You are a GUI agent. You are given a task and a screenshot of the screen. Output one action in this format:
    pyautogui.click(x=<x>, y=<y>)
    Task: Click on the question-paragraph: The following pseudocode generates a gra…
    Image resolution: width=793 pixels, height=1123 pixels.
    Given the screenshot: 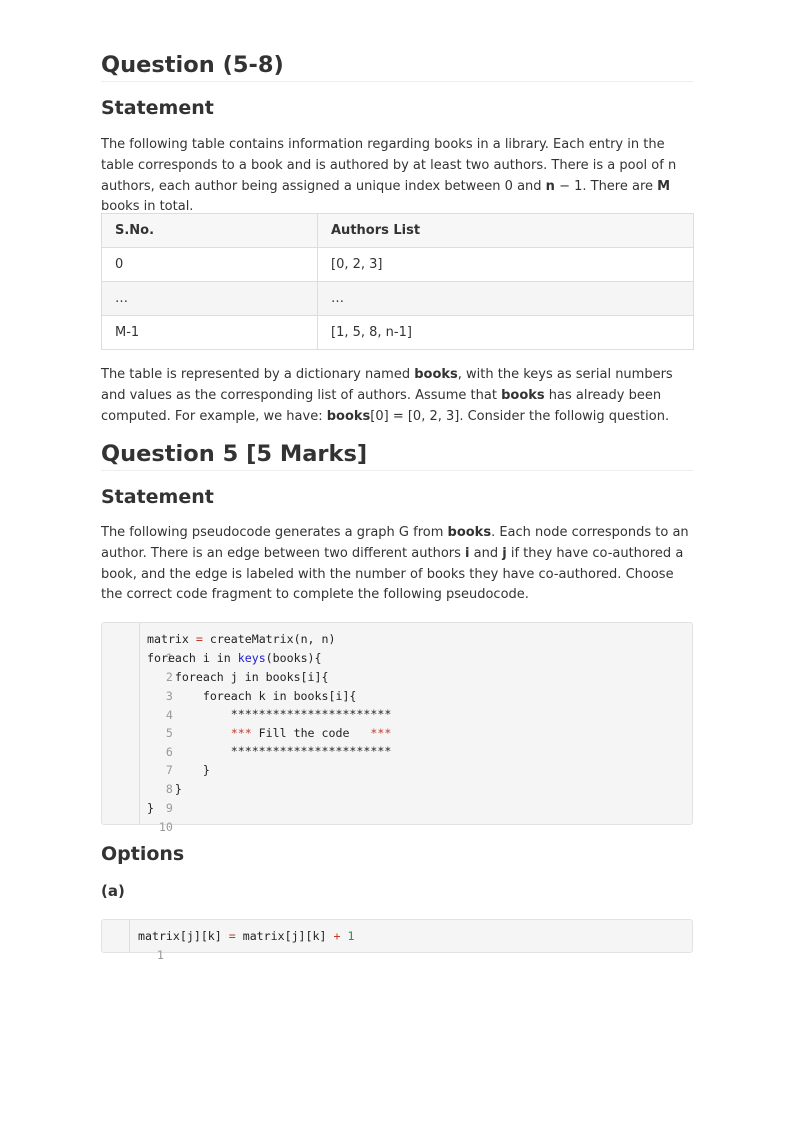 What is the action you would take?
    pyautogui.click(x=395, y=564)
    